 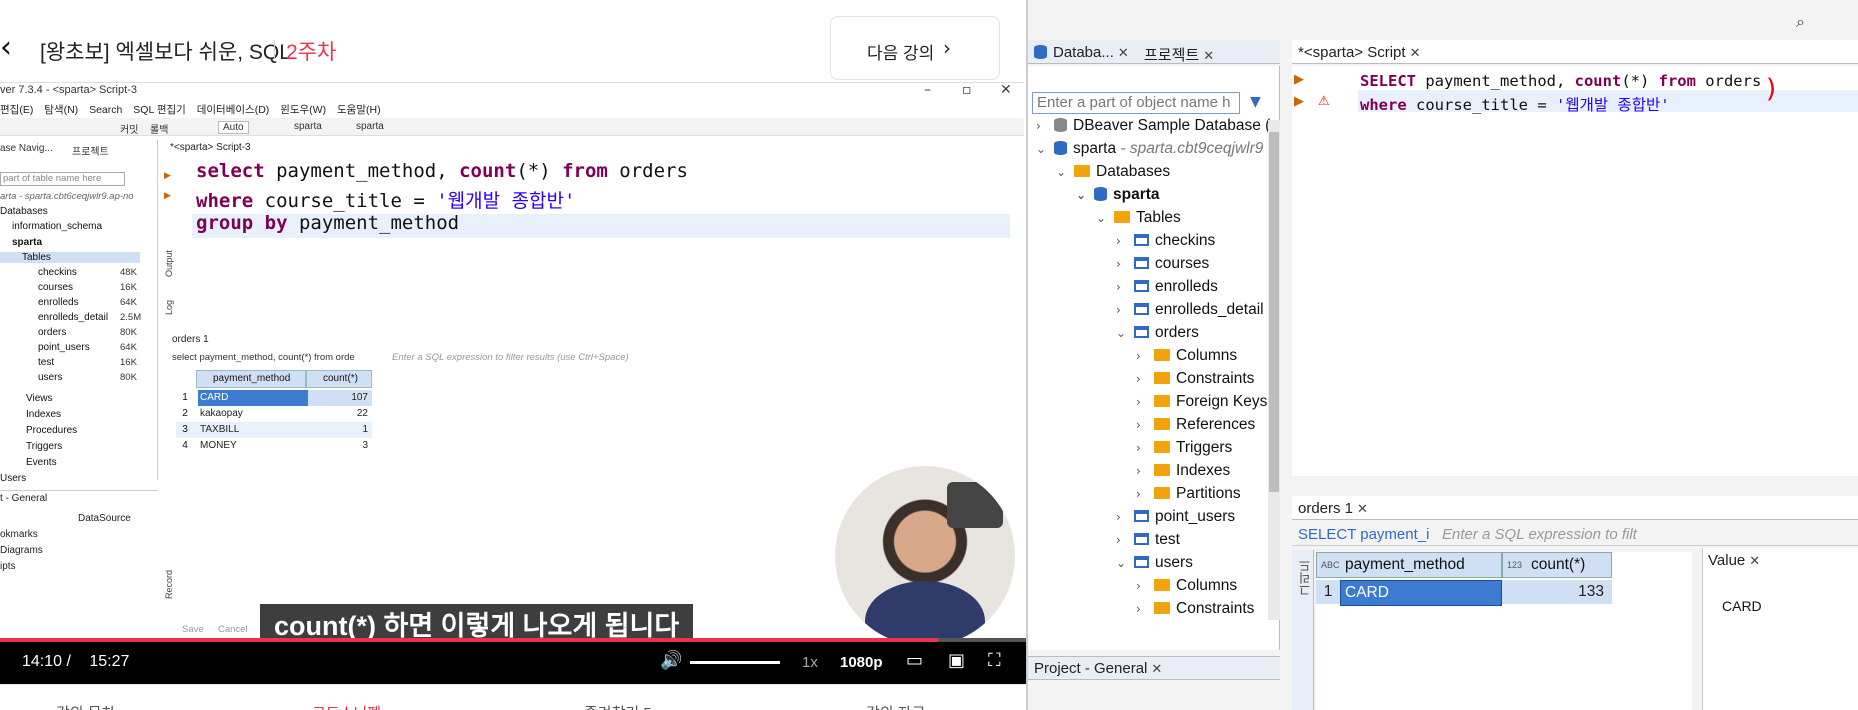 What do you see at coordinates (46, 362) in the screenshot?
I see `tree-table: test` at bounding box center [46, 362].